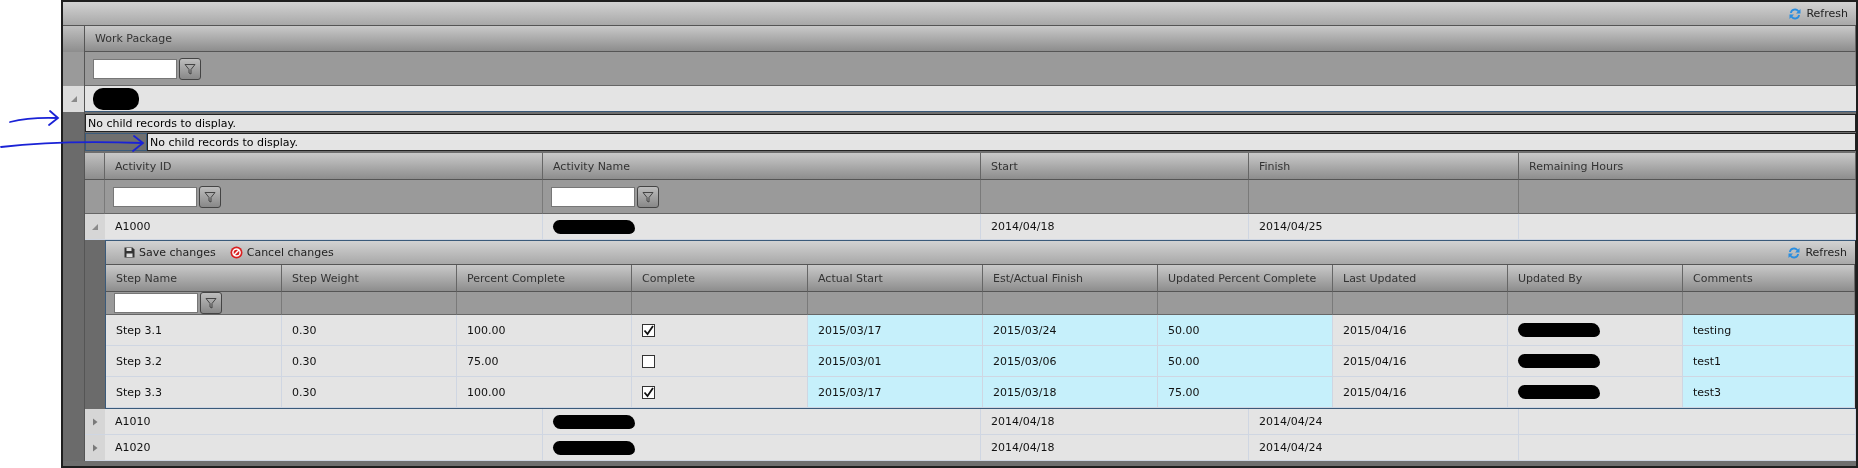 This screenshot has width=1858, height=468. Describe the element at coordinates (170, 252) in the screenshot. I see `save-button: Save changes` at that location.